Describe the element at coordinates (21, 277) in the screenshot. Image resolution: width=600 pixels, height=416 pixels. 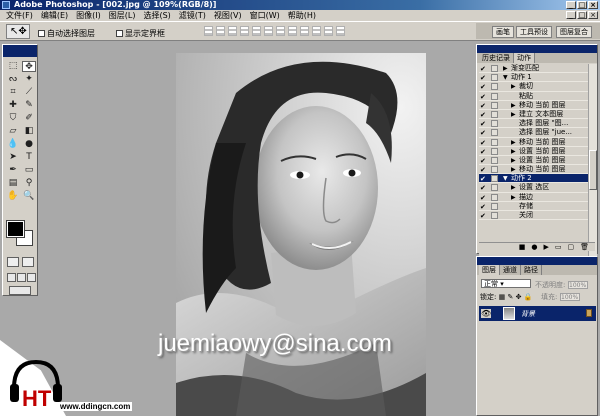
I see `full-screen-menu-icon` at that location.